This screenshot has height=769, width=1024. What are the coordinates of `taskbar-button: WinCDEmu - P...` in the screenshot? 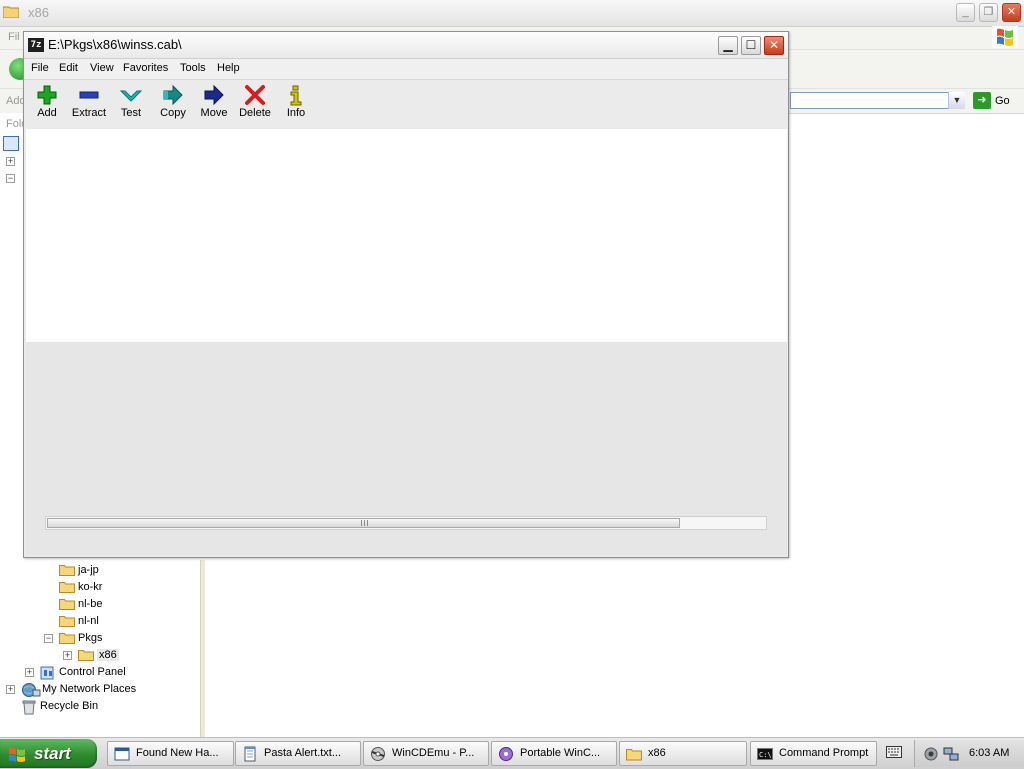 It's located at (426, 753).